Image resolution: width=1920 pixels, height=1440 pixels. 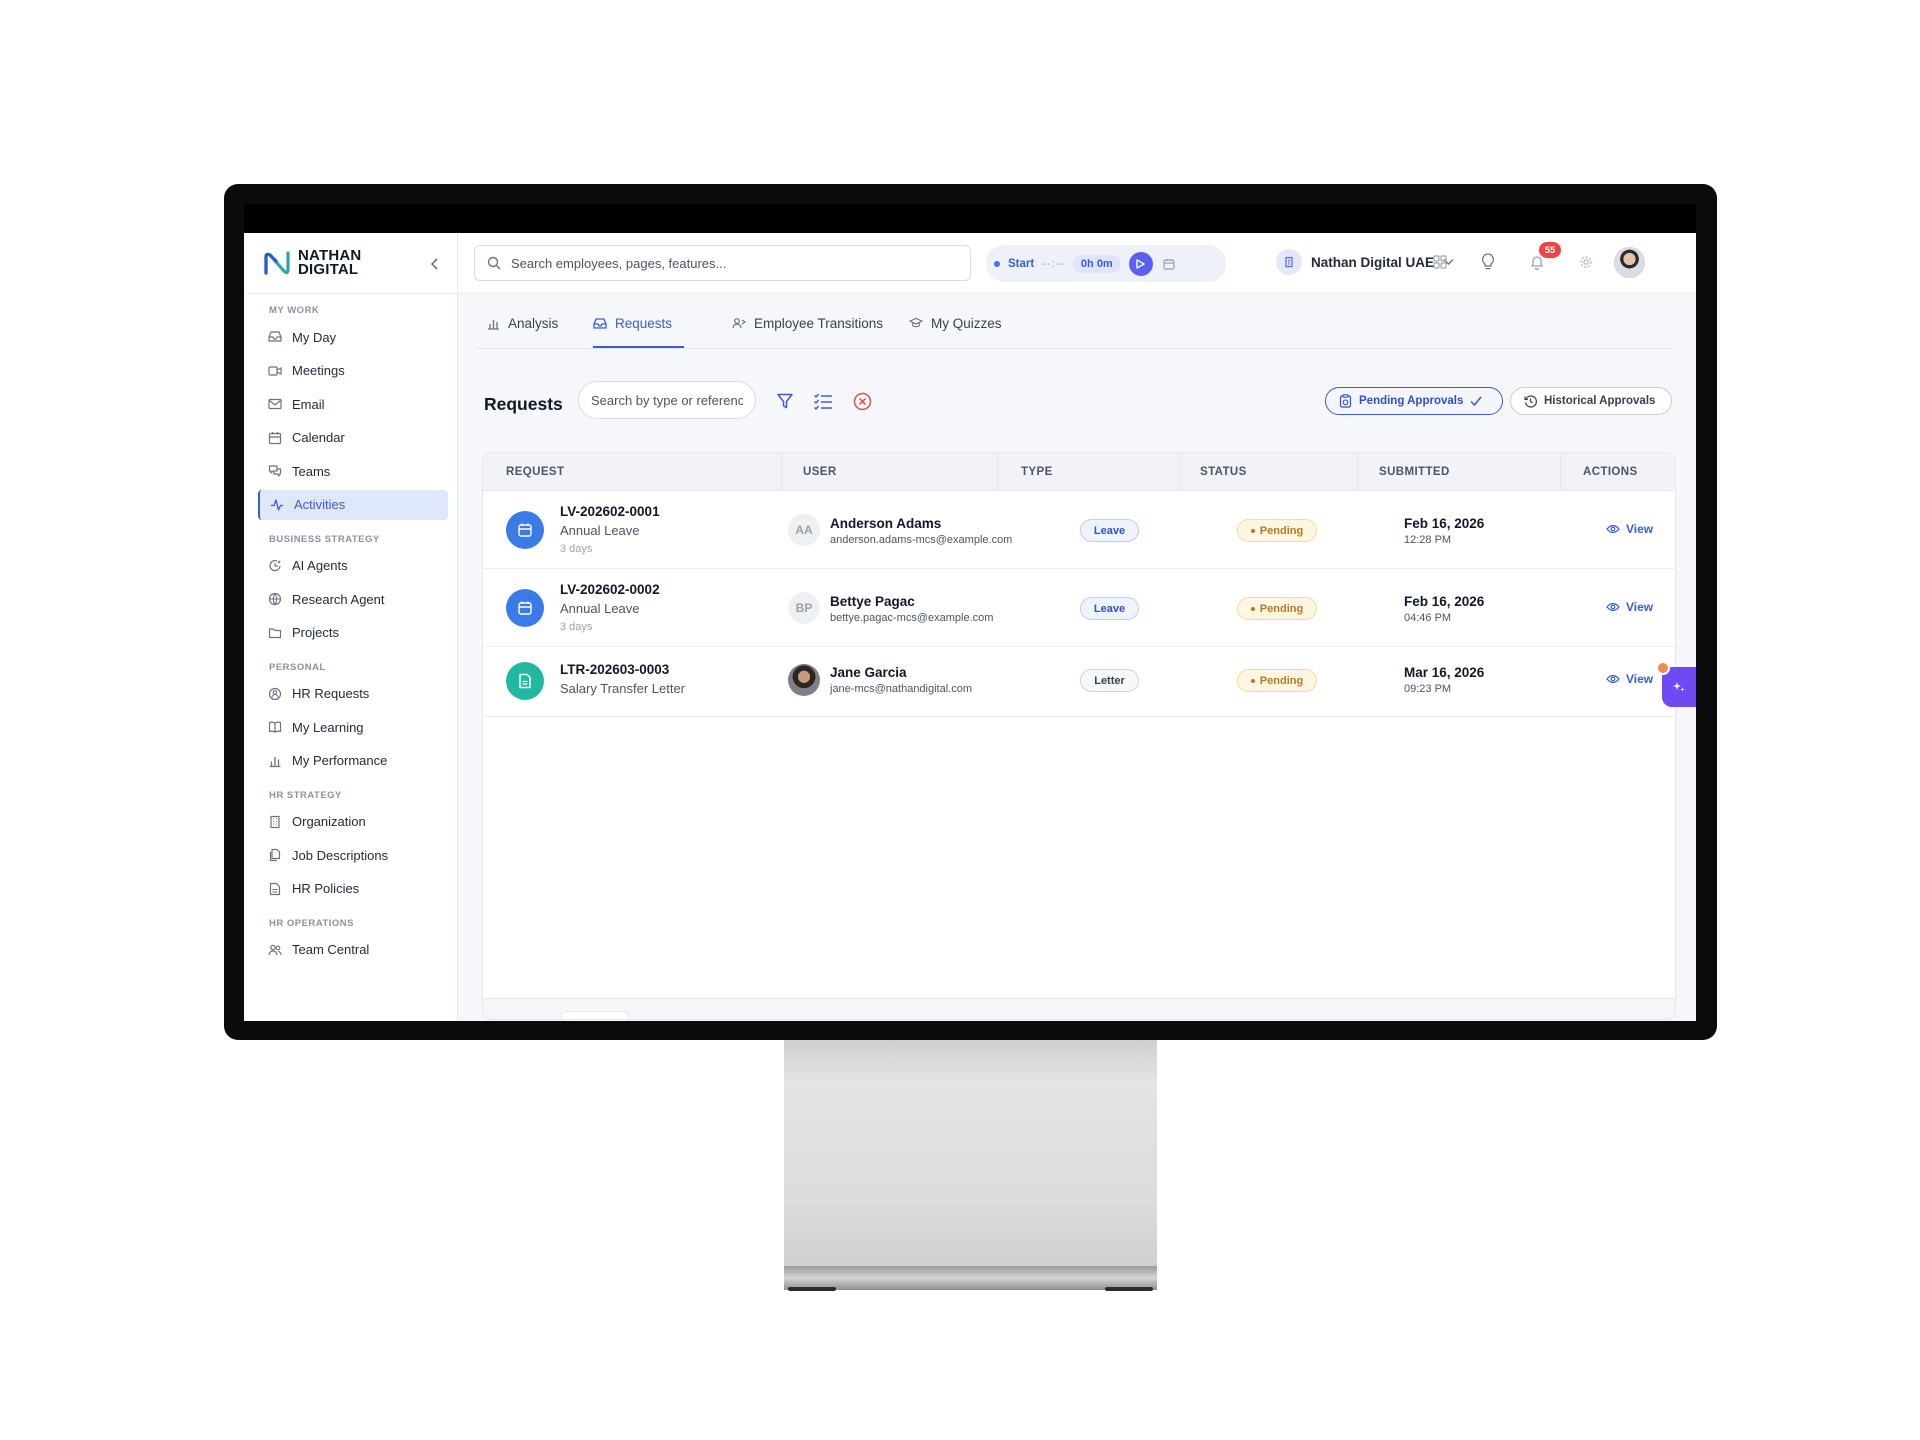 I want to click on request-age: 3 days, so click(x=576, y=549).